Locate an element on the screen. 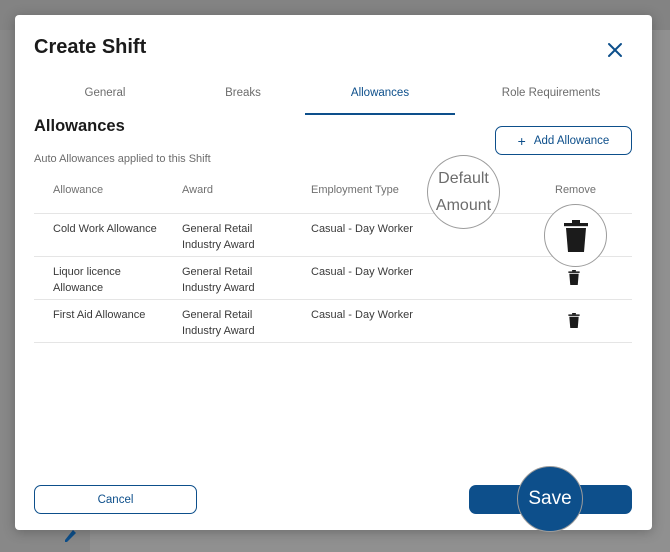 The image size is (670, 552). section-title: Allowances is located at coordinates (79, 126).